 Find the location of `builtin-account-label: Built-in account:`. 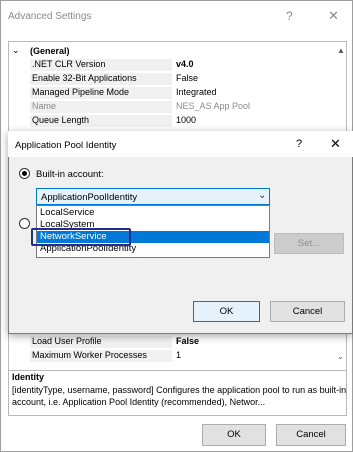

builtin-account-label: Built-in account: is located at coordinates (70, 174).